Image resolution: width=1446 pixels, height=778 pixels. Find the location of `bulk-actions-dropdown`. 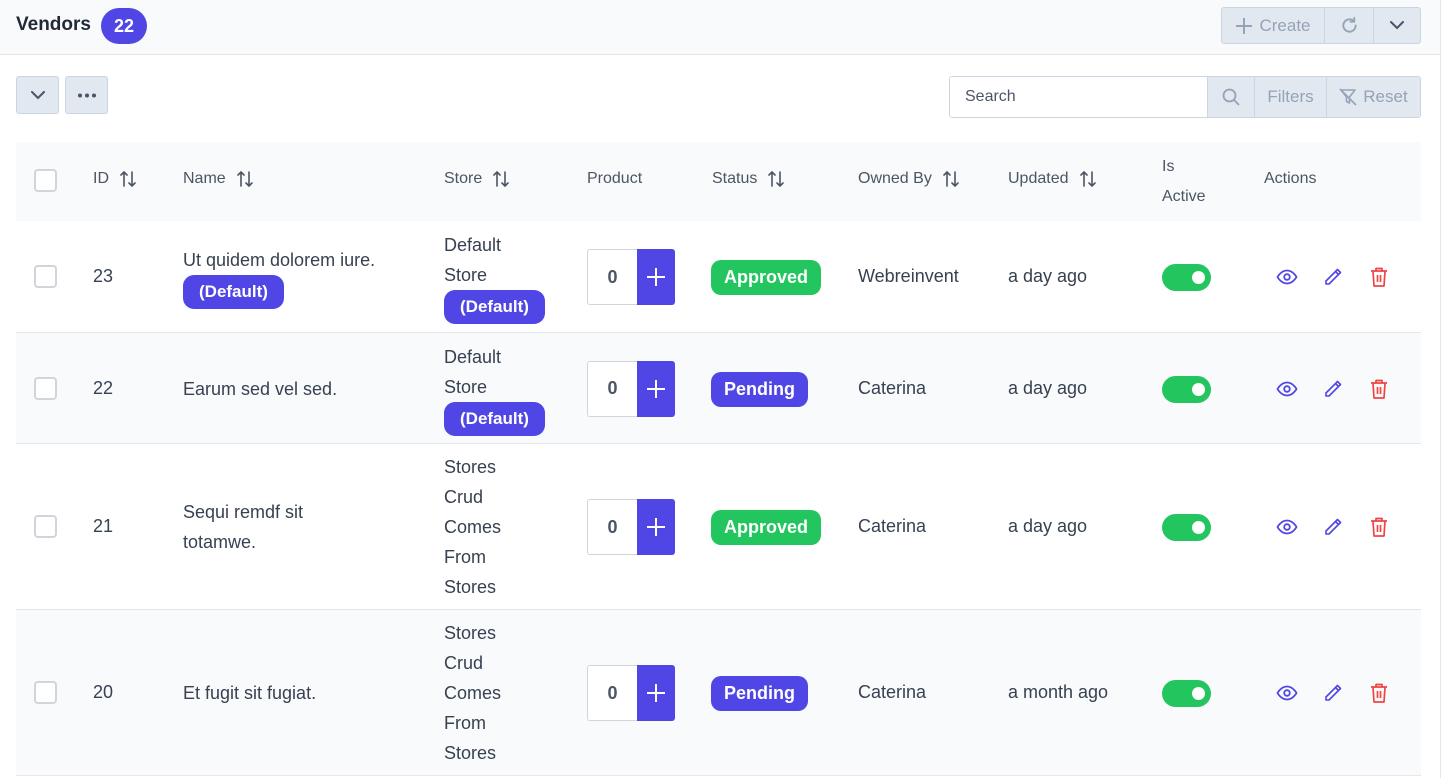

bulk-actions-dropdown is located at coordinates (37, 95).